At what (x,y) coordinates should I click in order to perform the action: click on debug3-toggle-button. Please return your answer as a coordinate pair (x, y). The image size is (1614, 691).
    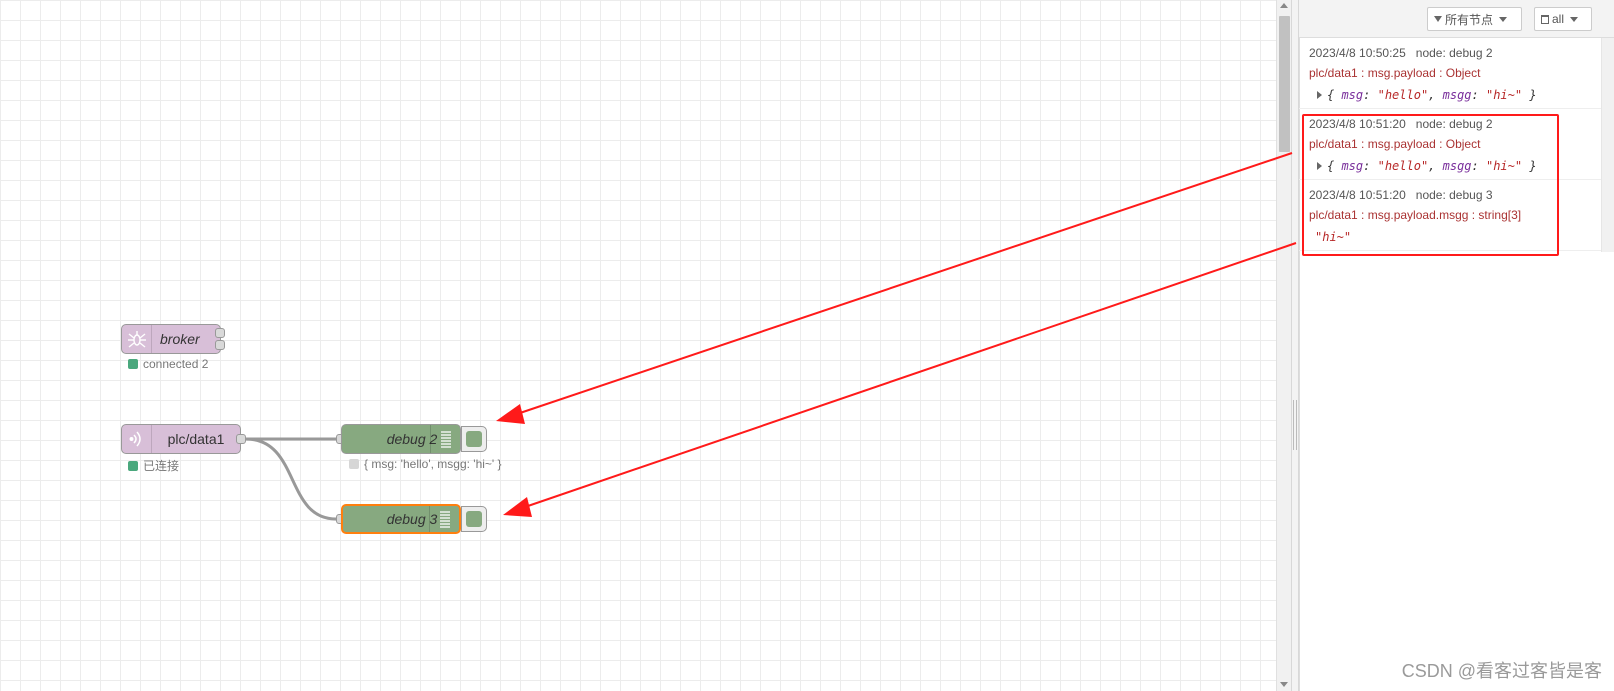
    Looking at the image, I should click on (474, 519).